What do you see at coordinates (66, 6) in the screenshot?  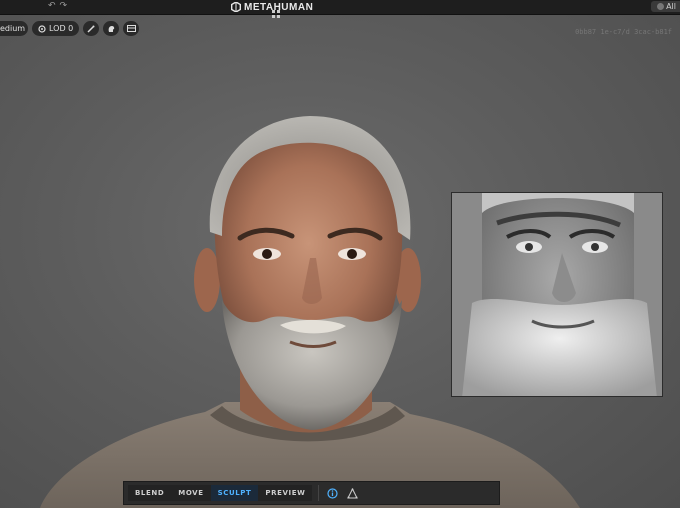 I see `redo-icon: ↷` at bounding box center [66, 6].